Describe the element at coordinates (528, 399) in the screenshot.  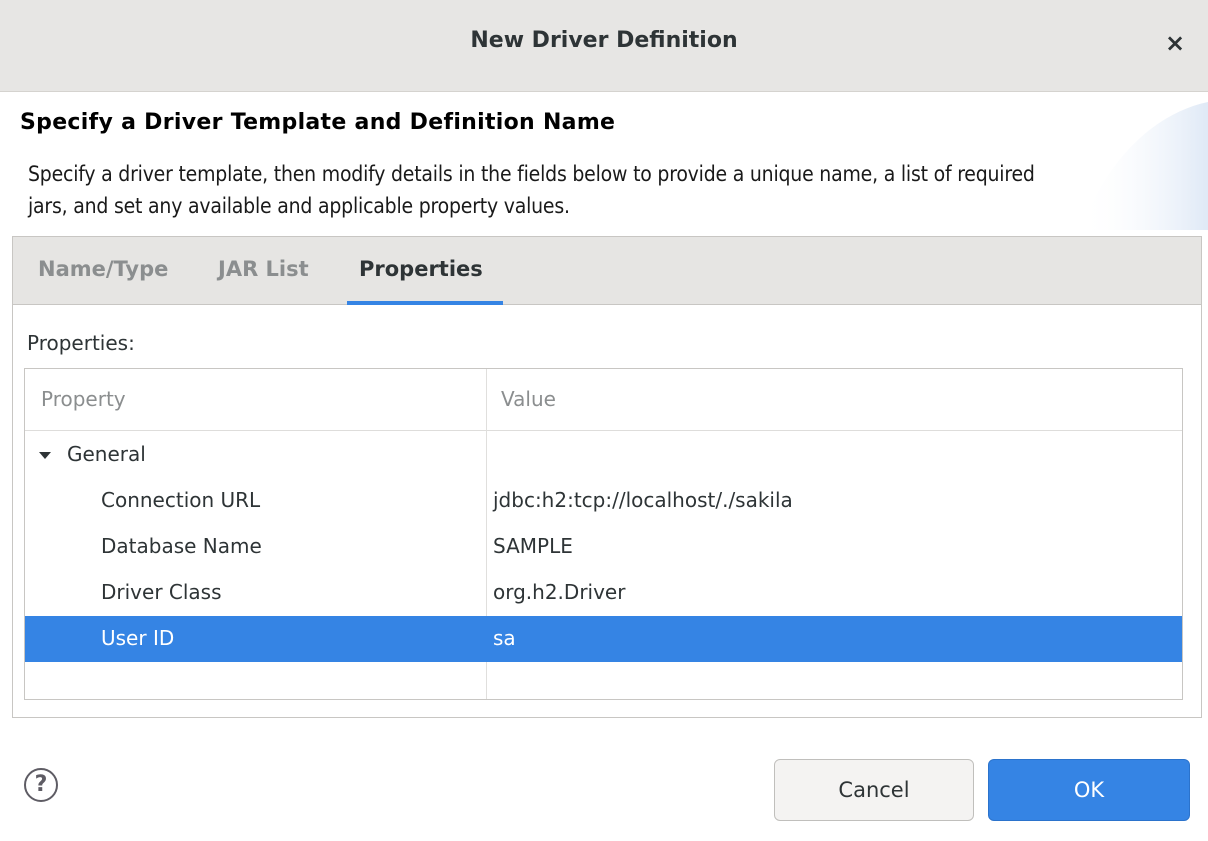
I see `column-header-value: Value` at that location.